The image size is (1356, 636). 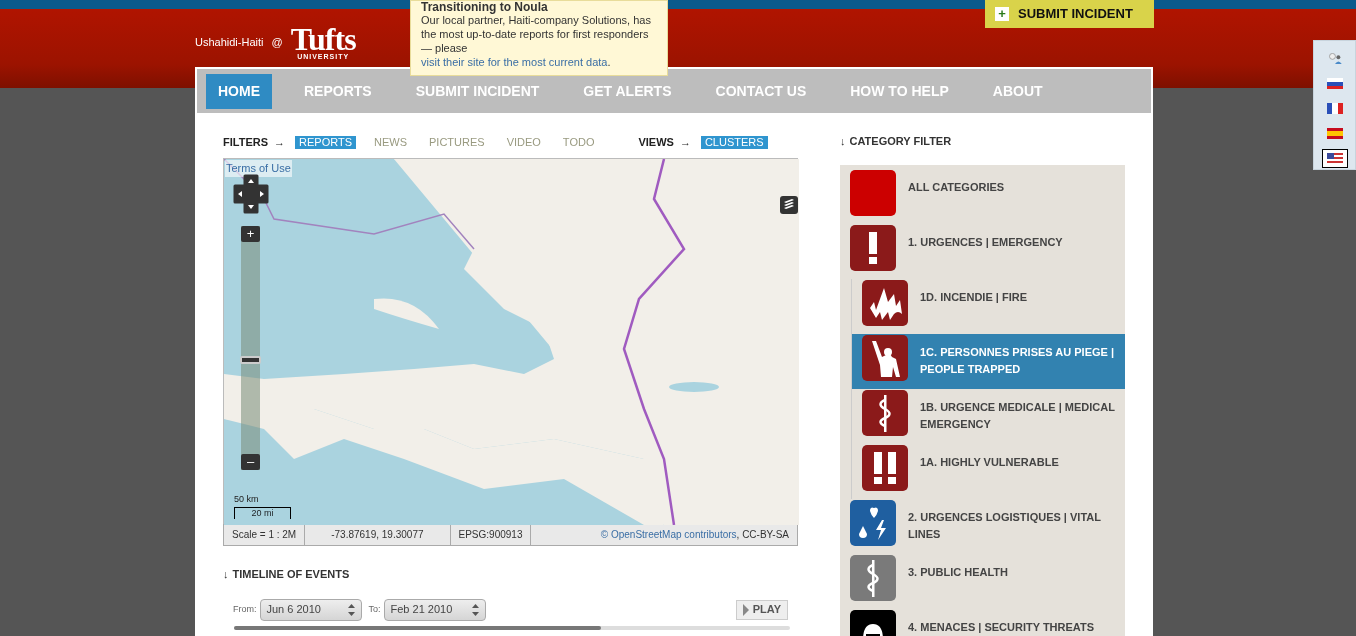 I want to click on filter-option: NEWS, so click(x=390, y=142).